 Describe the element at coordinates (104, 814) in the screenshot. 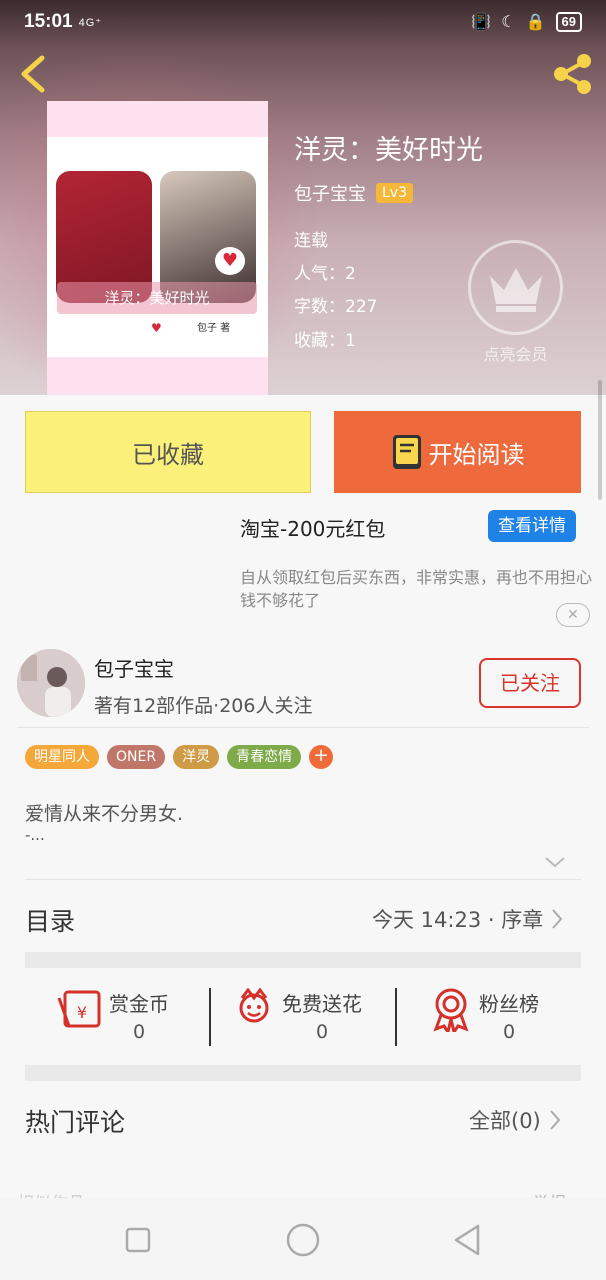

I see `book-description: 爱情从来不分男女.` at that location.